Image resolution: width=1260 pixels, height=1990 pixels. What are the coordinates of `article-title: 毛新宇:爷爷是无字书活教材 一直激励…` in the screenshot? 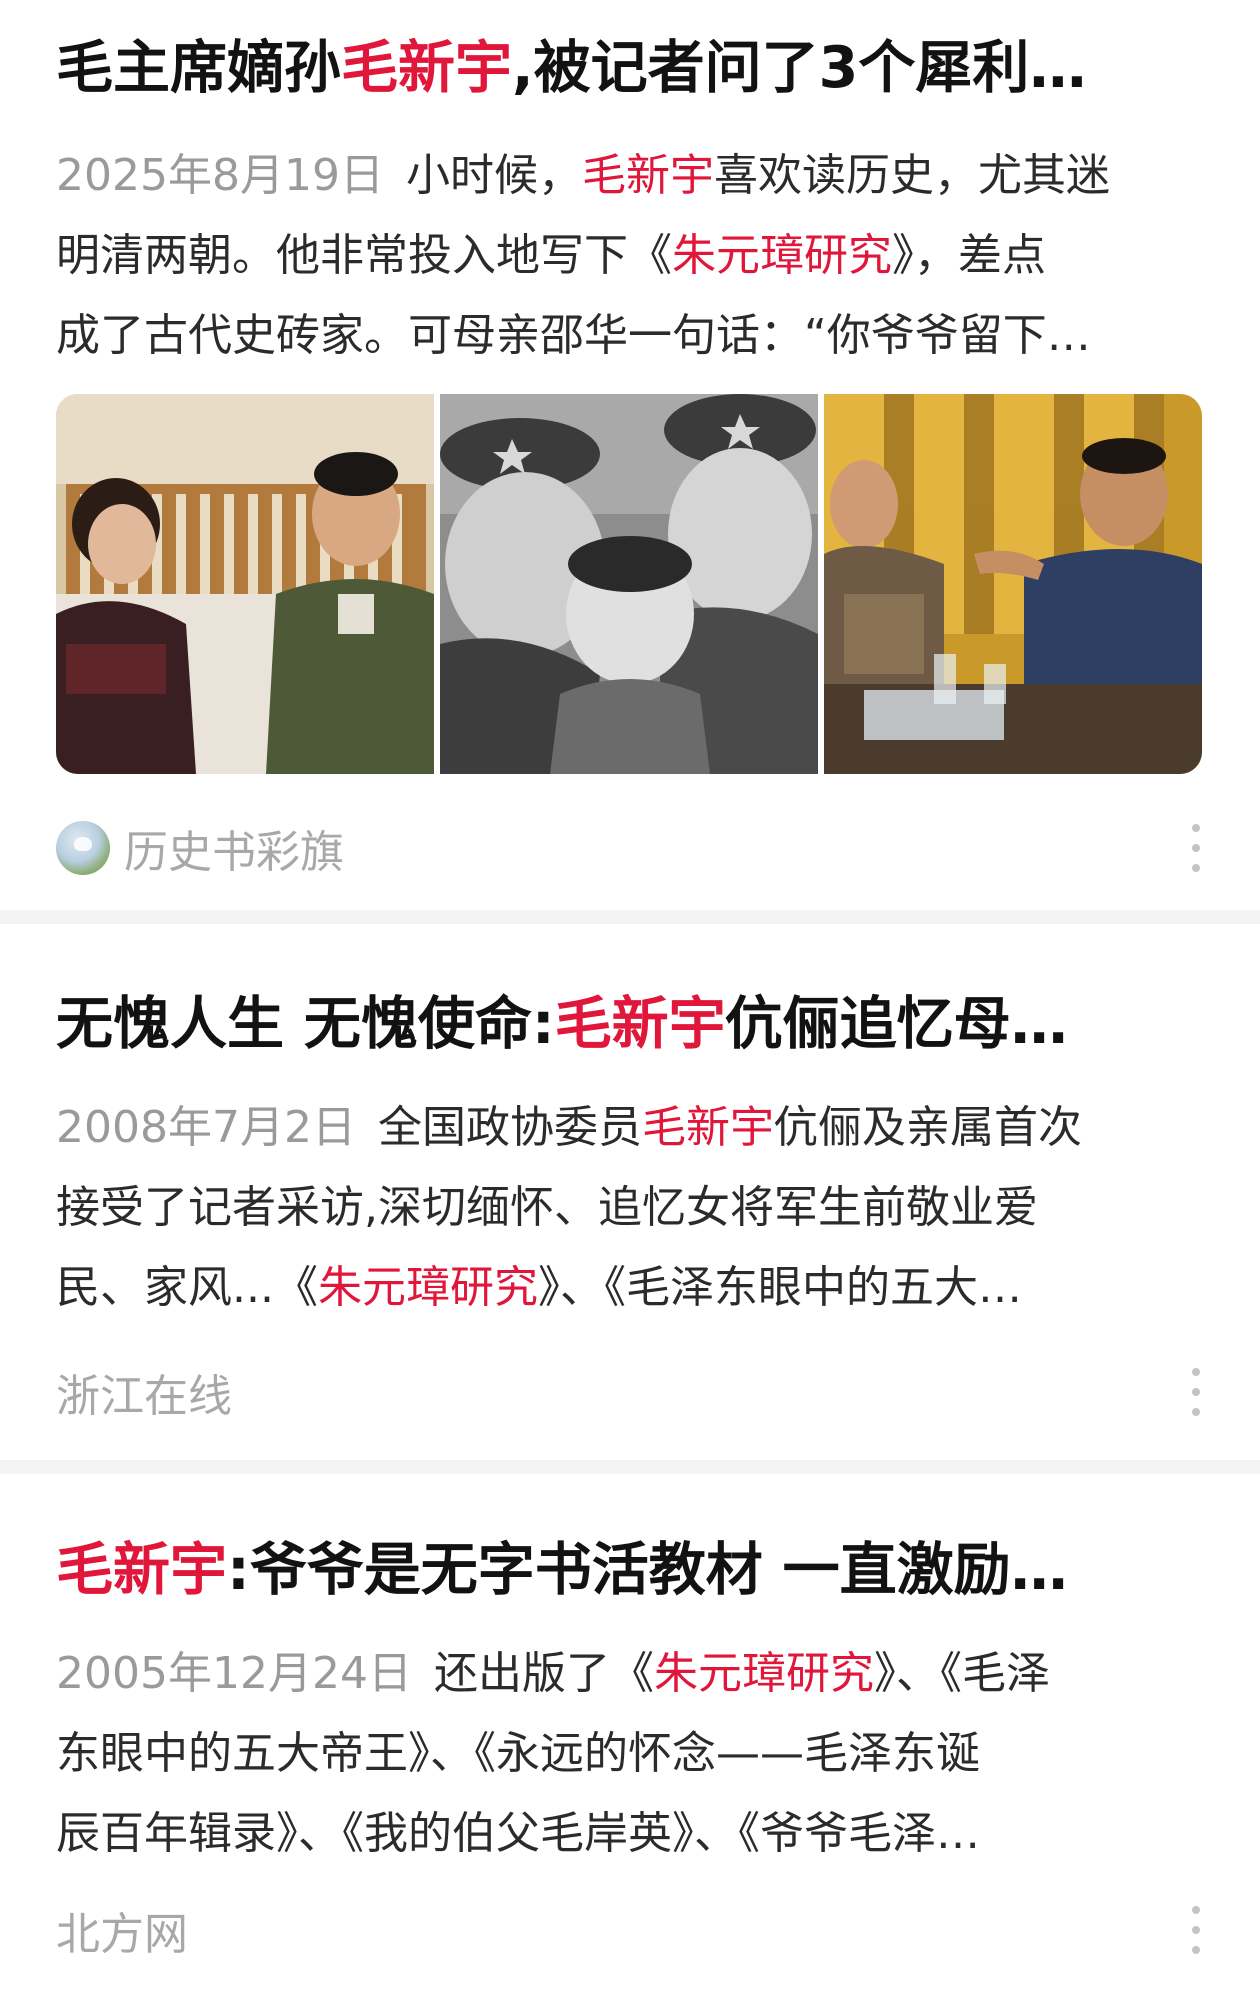 It's located at (631, 1570).